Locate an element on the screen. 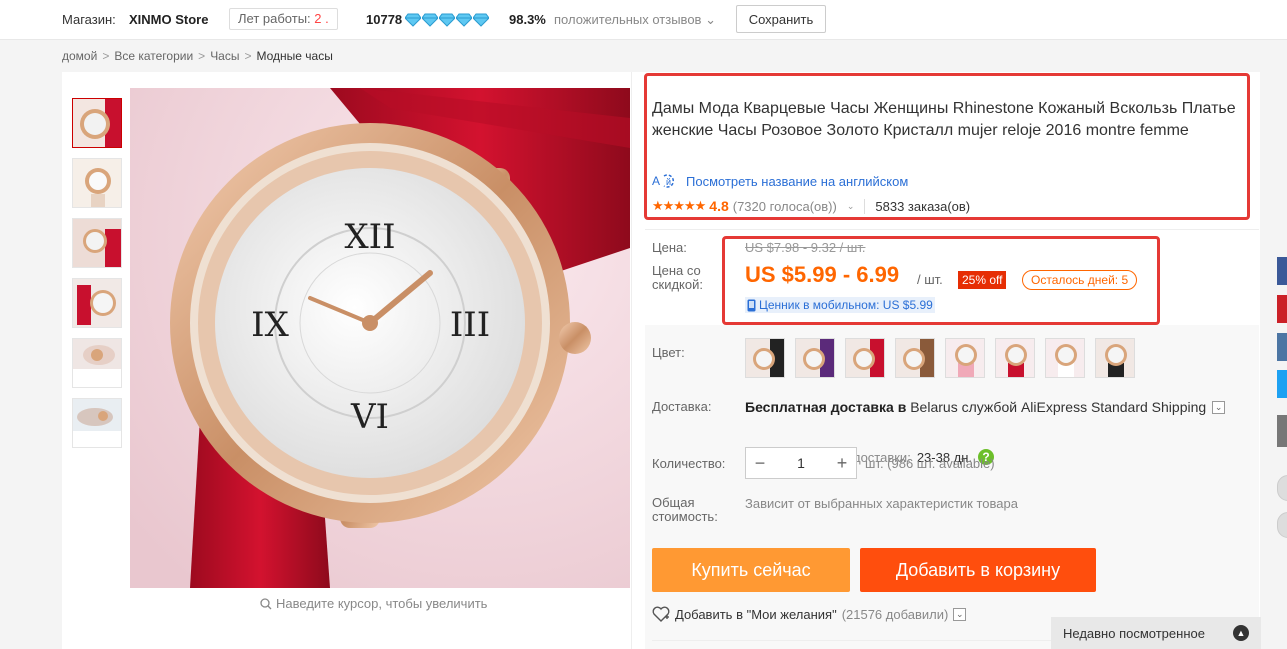 The width and height of the screenshot is (1287, 649). store-name-link: XINMO Store is located at coordinates (168, 19).